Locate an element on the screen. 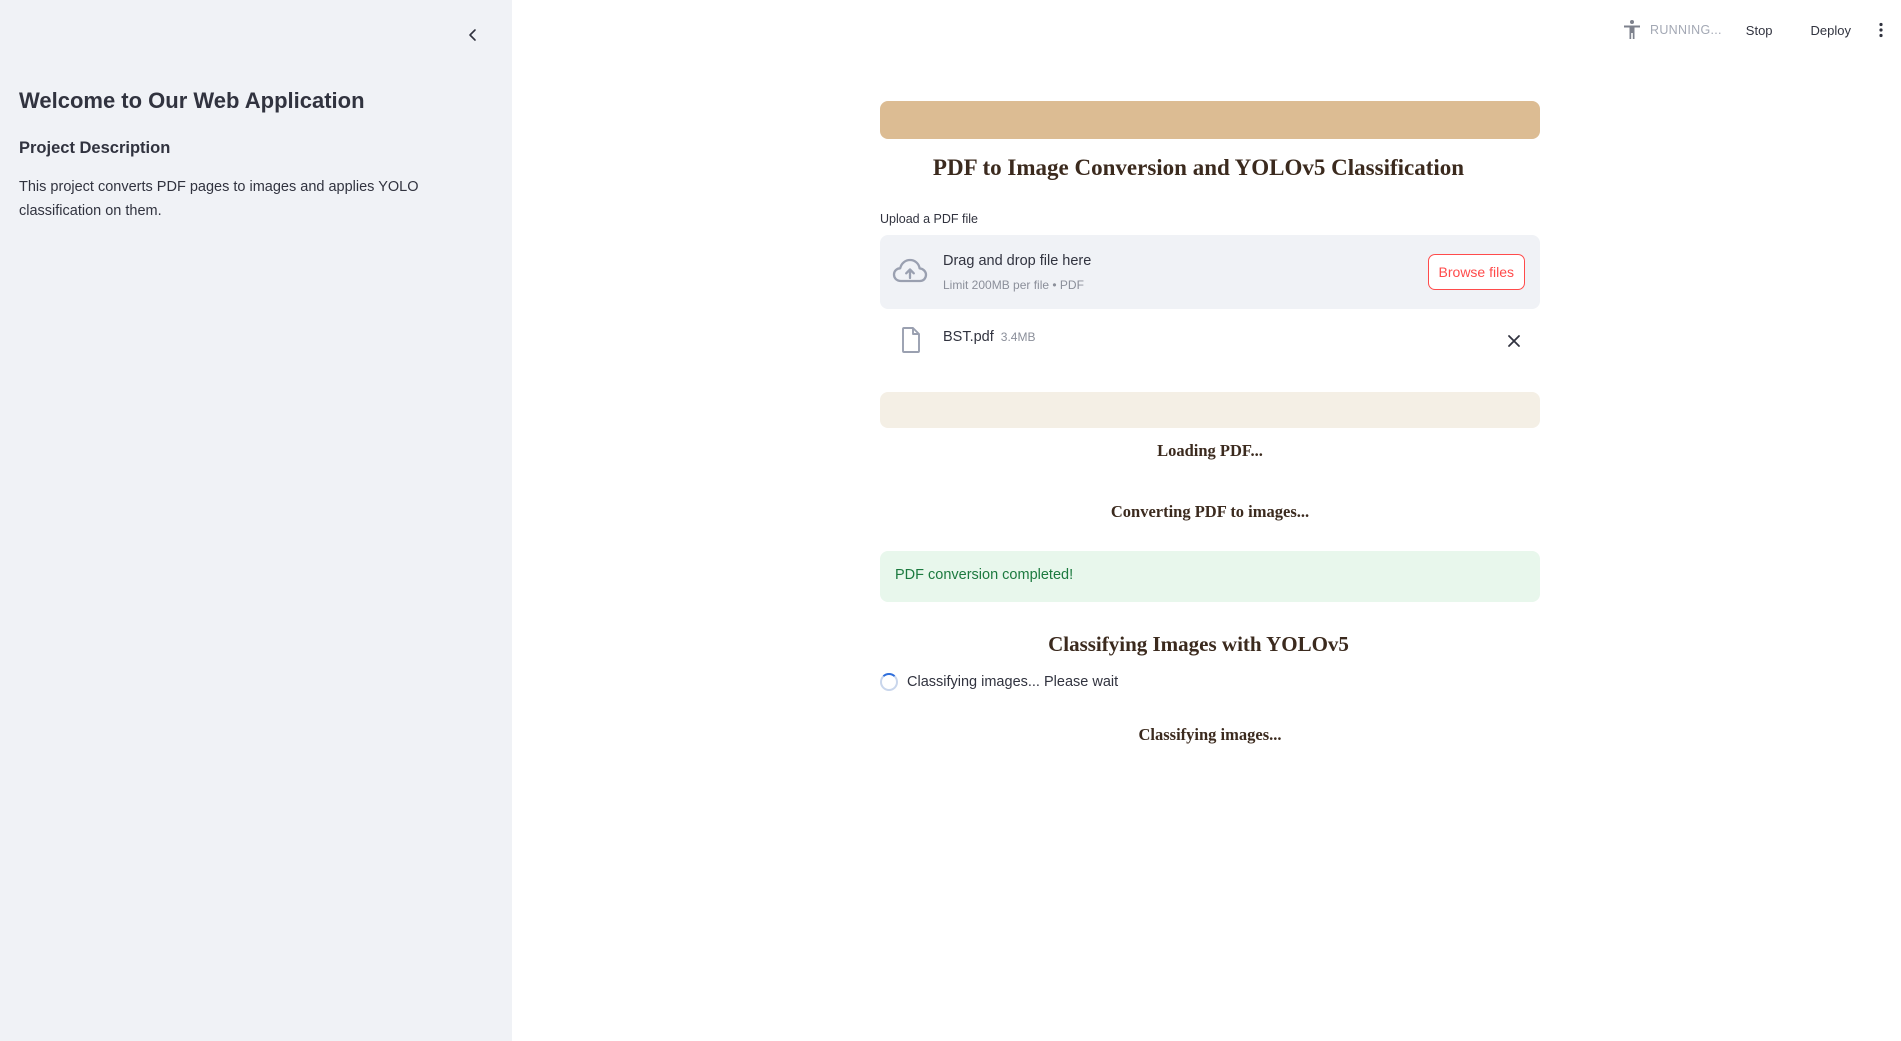 This screenshot has width=1901, height=1041. success-message: PDF conversion completed! is located at coordinates (984, 575).